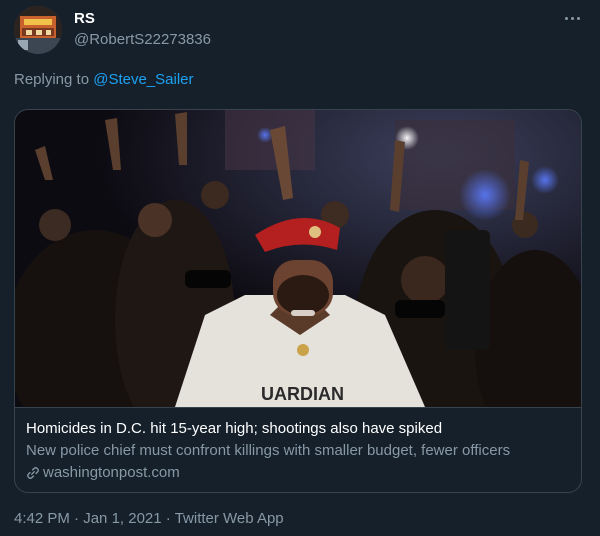  I want to click on avatar, so click(38, 30).